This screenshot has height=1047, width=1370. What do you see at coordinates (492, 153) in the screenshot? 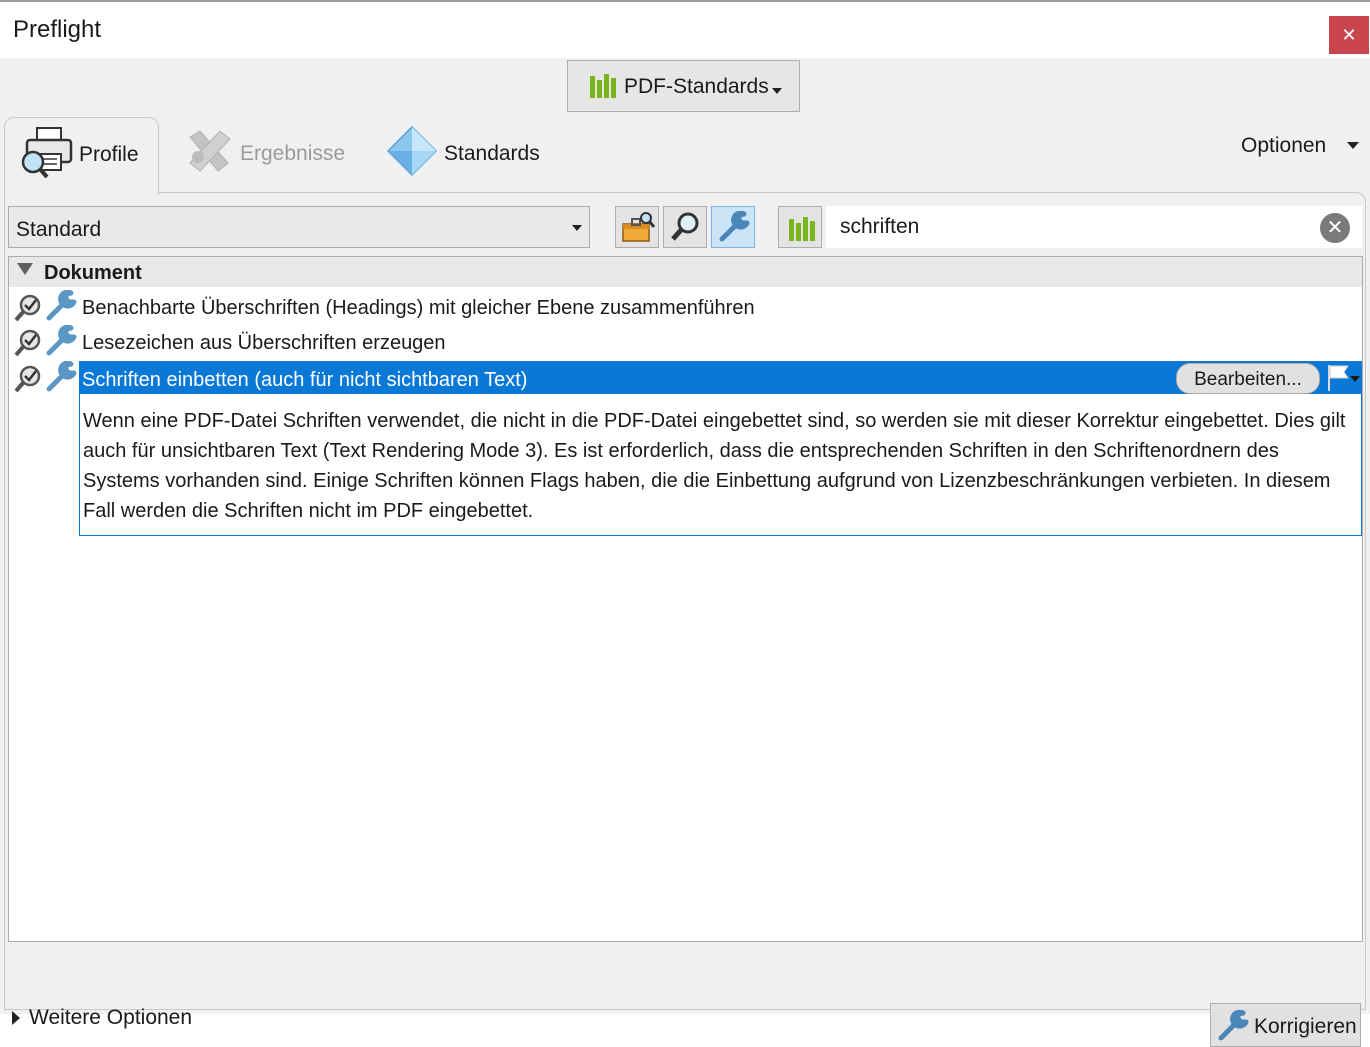
I see `tab-standards-label: Standards` at bounding box center [492, 153].